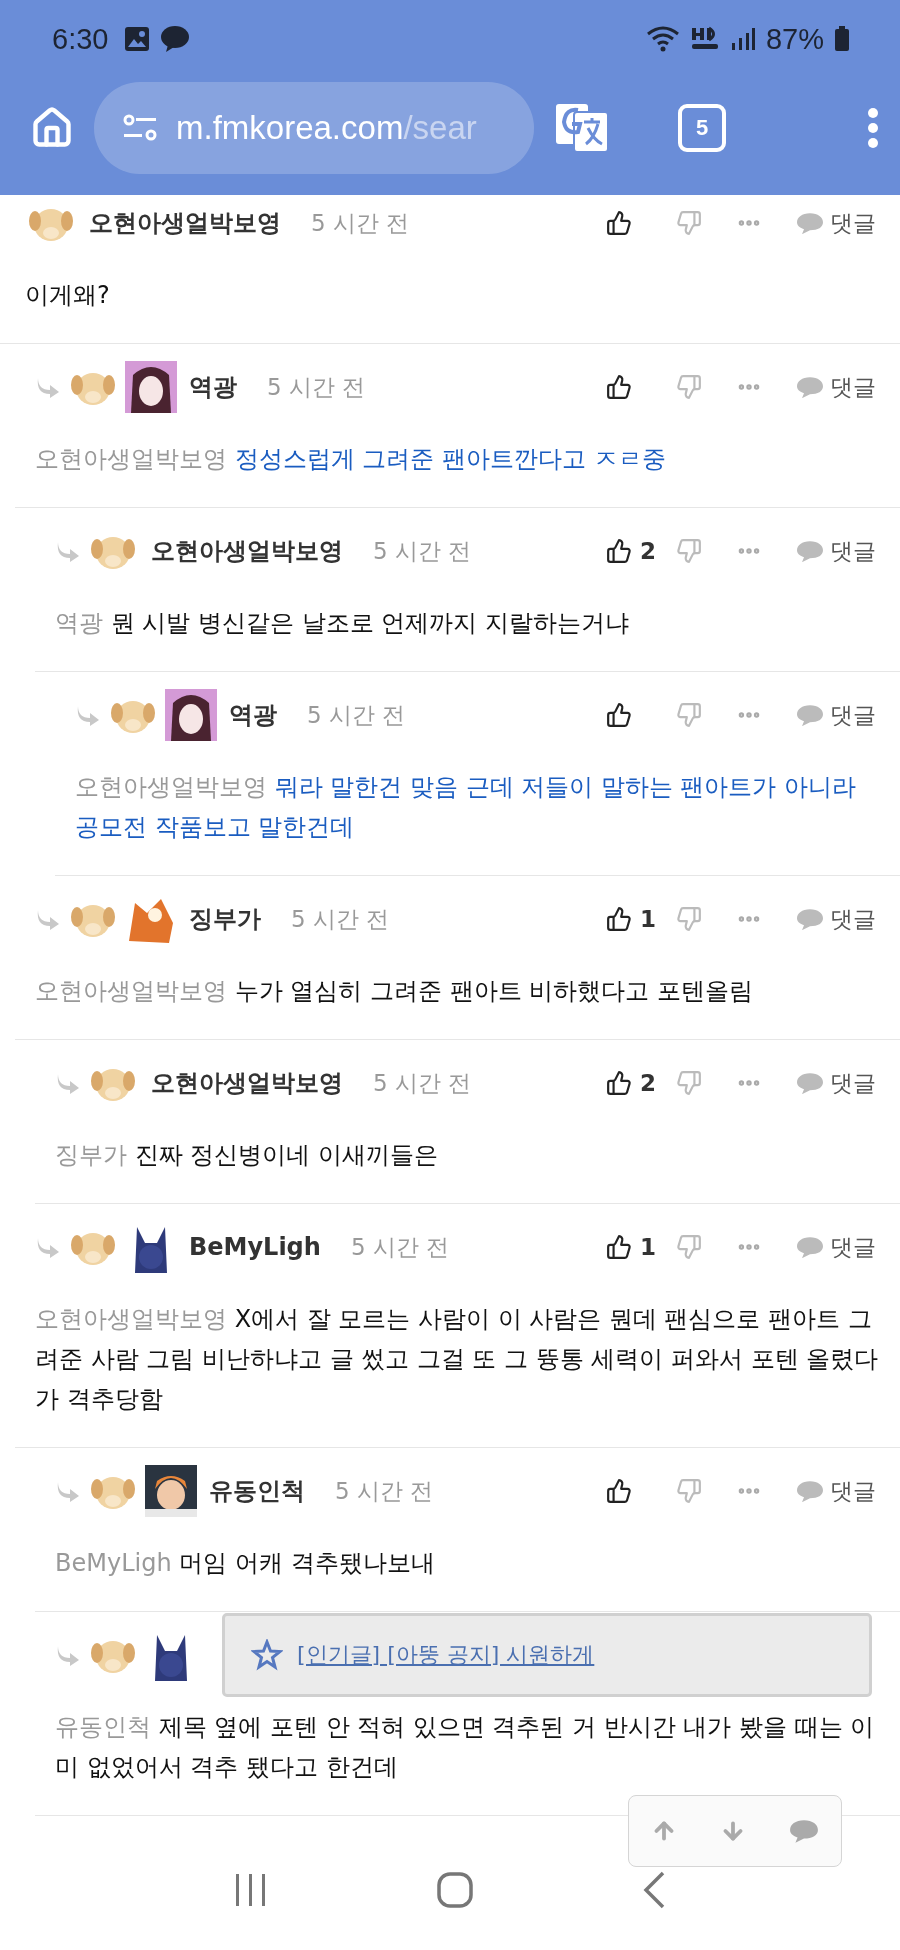 The image size is (900, 1950). What do you see at coordinates (794, 39) in the screenshot?
I see `battery-level: 87%` at bounding box center [794, 39].